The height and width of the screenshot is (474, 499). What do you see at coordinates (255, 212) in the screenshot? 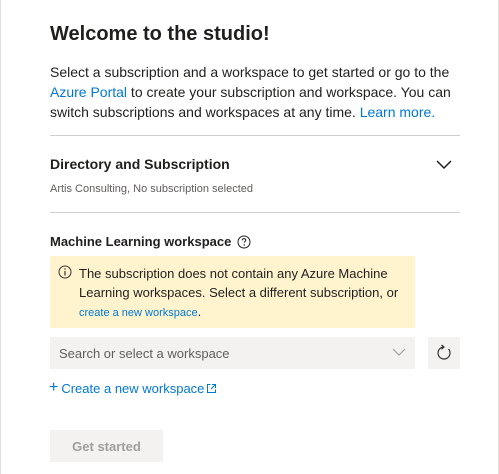
I see `divider-middle` at bounding box center [255, 212].